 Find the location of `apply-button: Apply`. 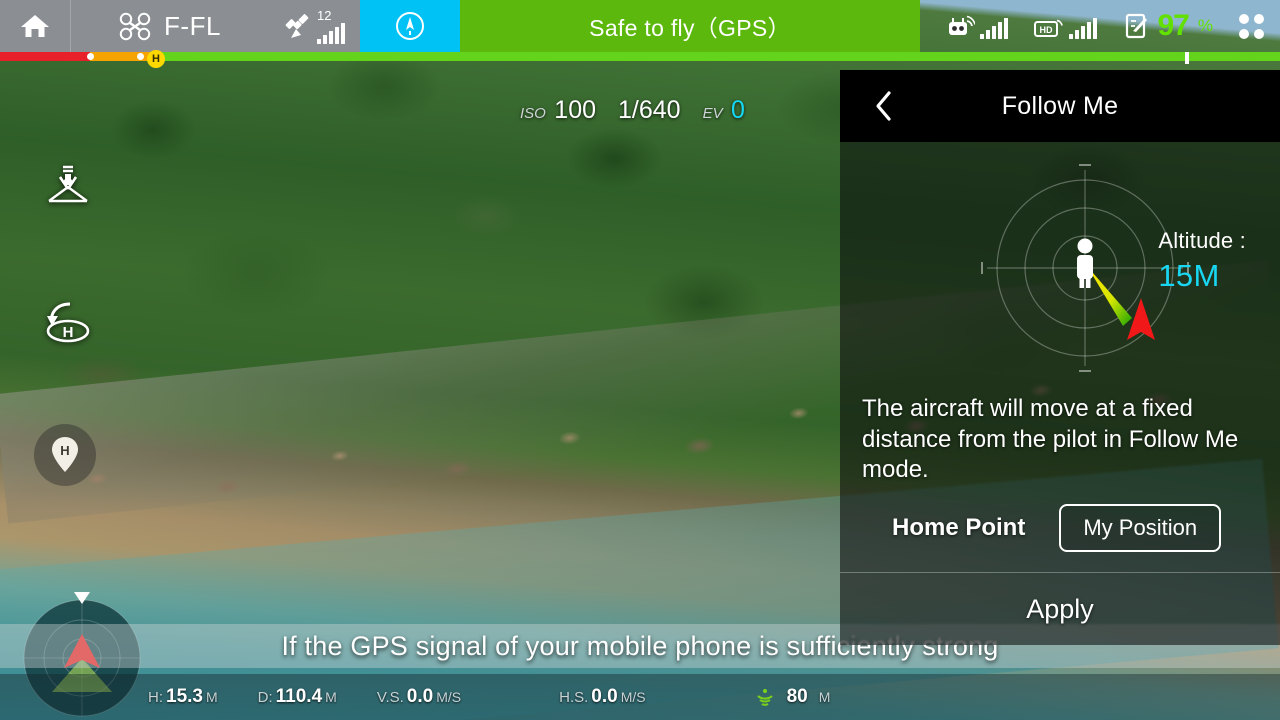

apply-button: Apply is located at coordinates (1060, 609).